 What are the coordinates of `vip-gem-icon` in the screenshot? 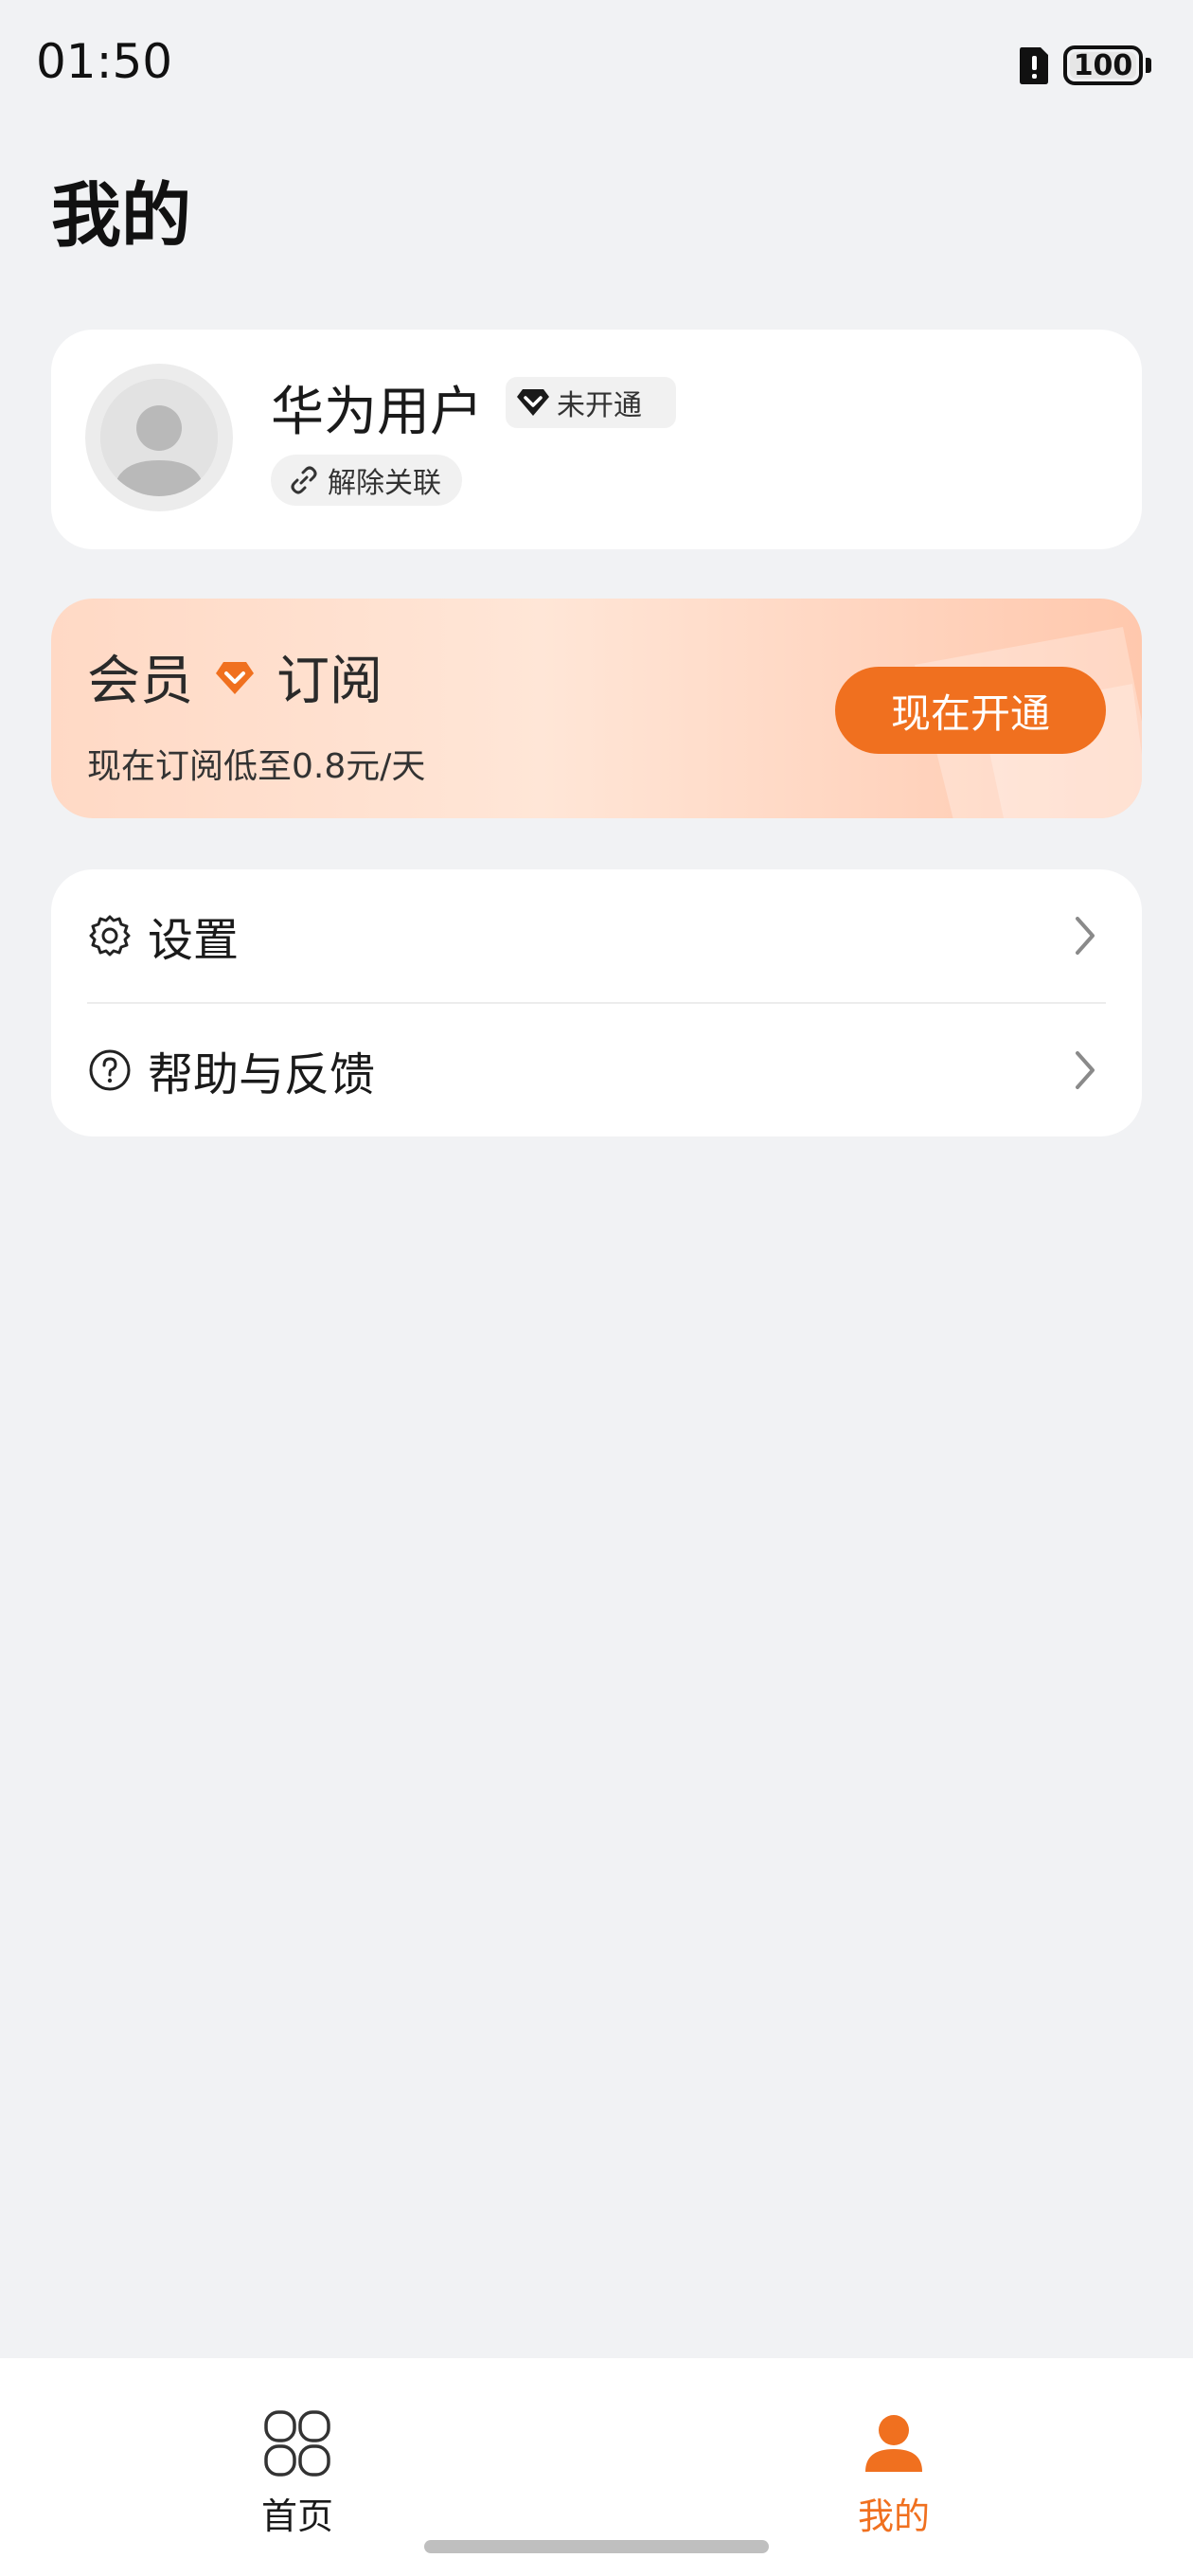 It's located at (235, 677).